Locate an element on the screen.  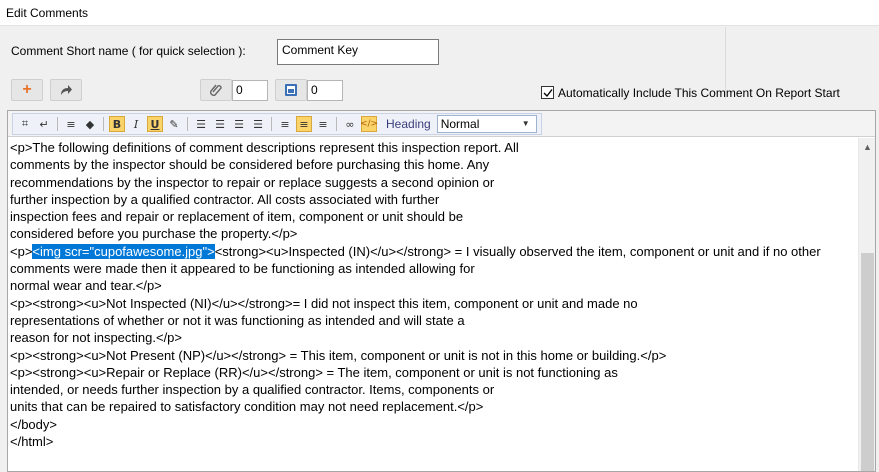
add-comment-button: + is located at coordinates (27, 90).